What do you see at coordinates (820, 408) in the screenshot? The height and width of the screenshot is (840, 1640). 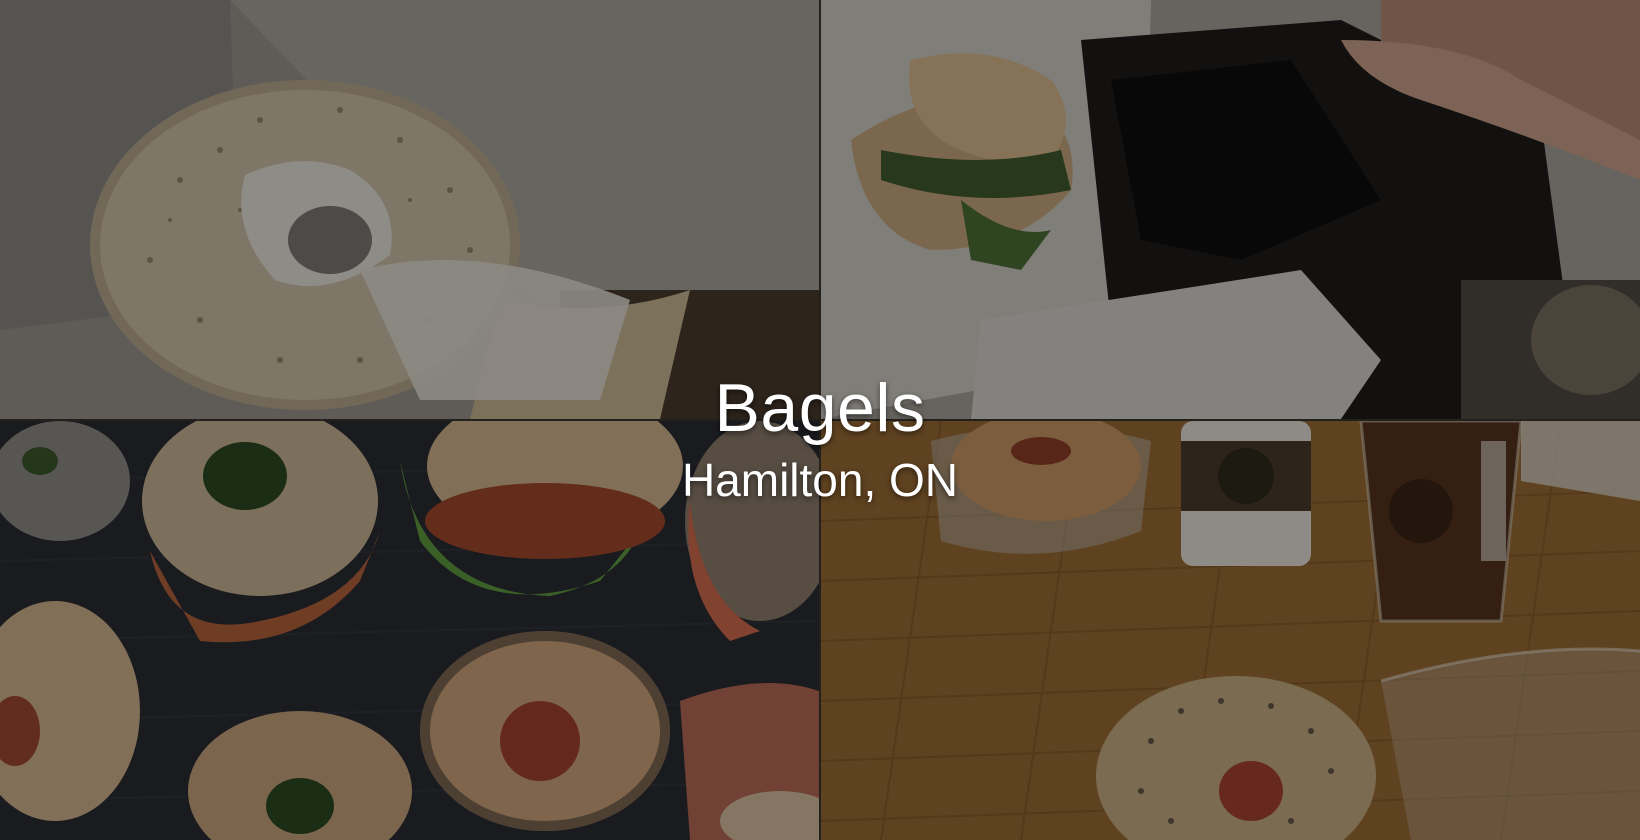 I see `page-title: Bagels` at bounding box center [820, 408].